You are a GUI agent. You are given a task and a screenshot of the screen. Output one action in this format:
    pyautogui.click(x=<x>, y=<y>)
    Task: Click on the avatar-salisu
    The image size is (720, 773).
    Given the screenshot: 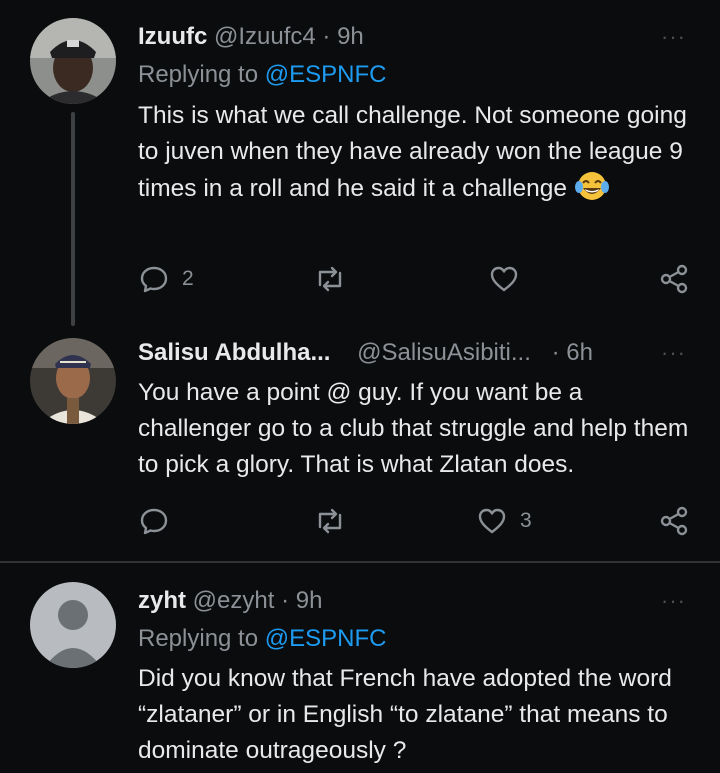 What is the action you would take?
    pyautogui.click(x=73, y=381)
    